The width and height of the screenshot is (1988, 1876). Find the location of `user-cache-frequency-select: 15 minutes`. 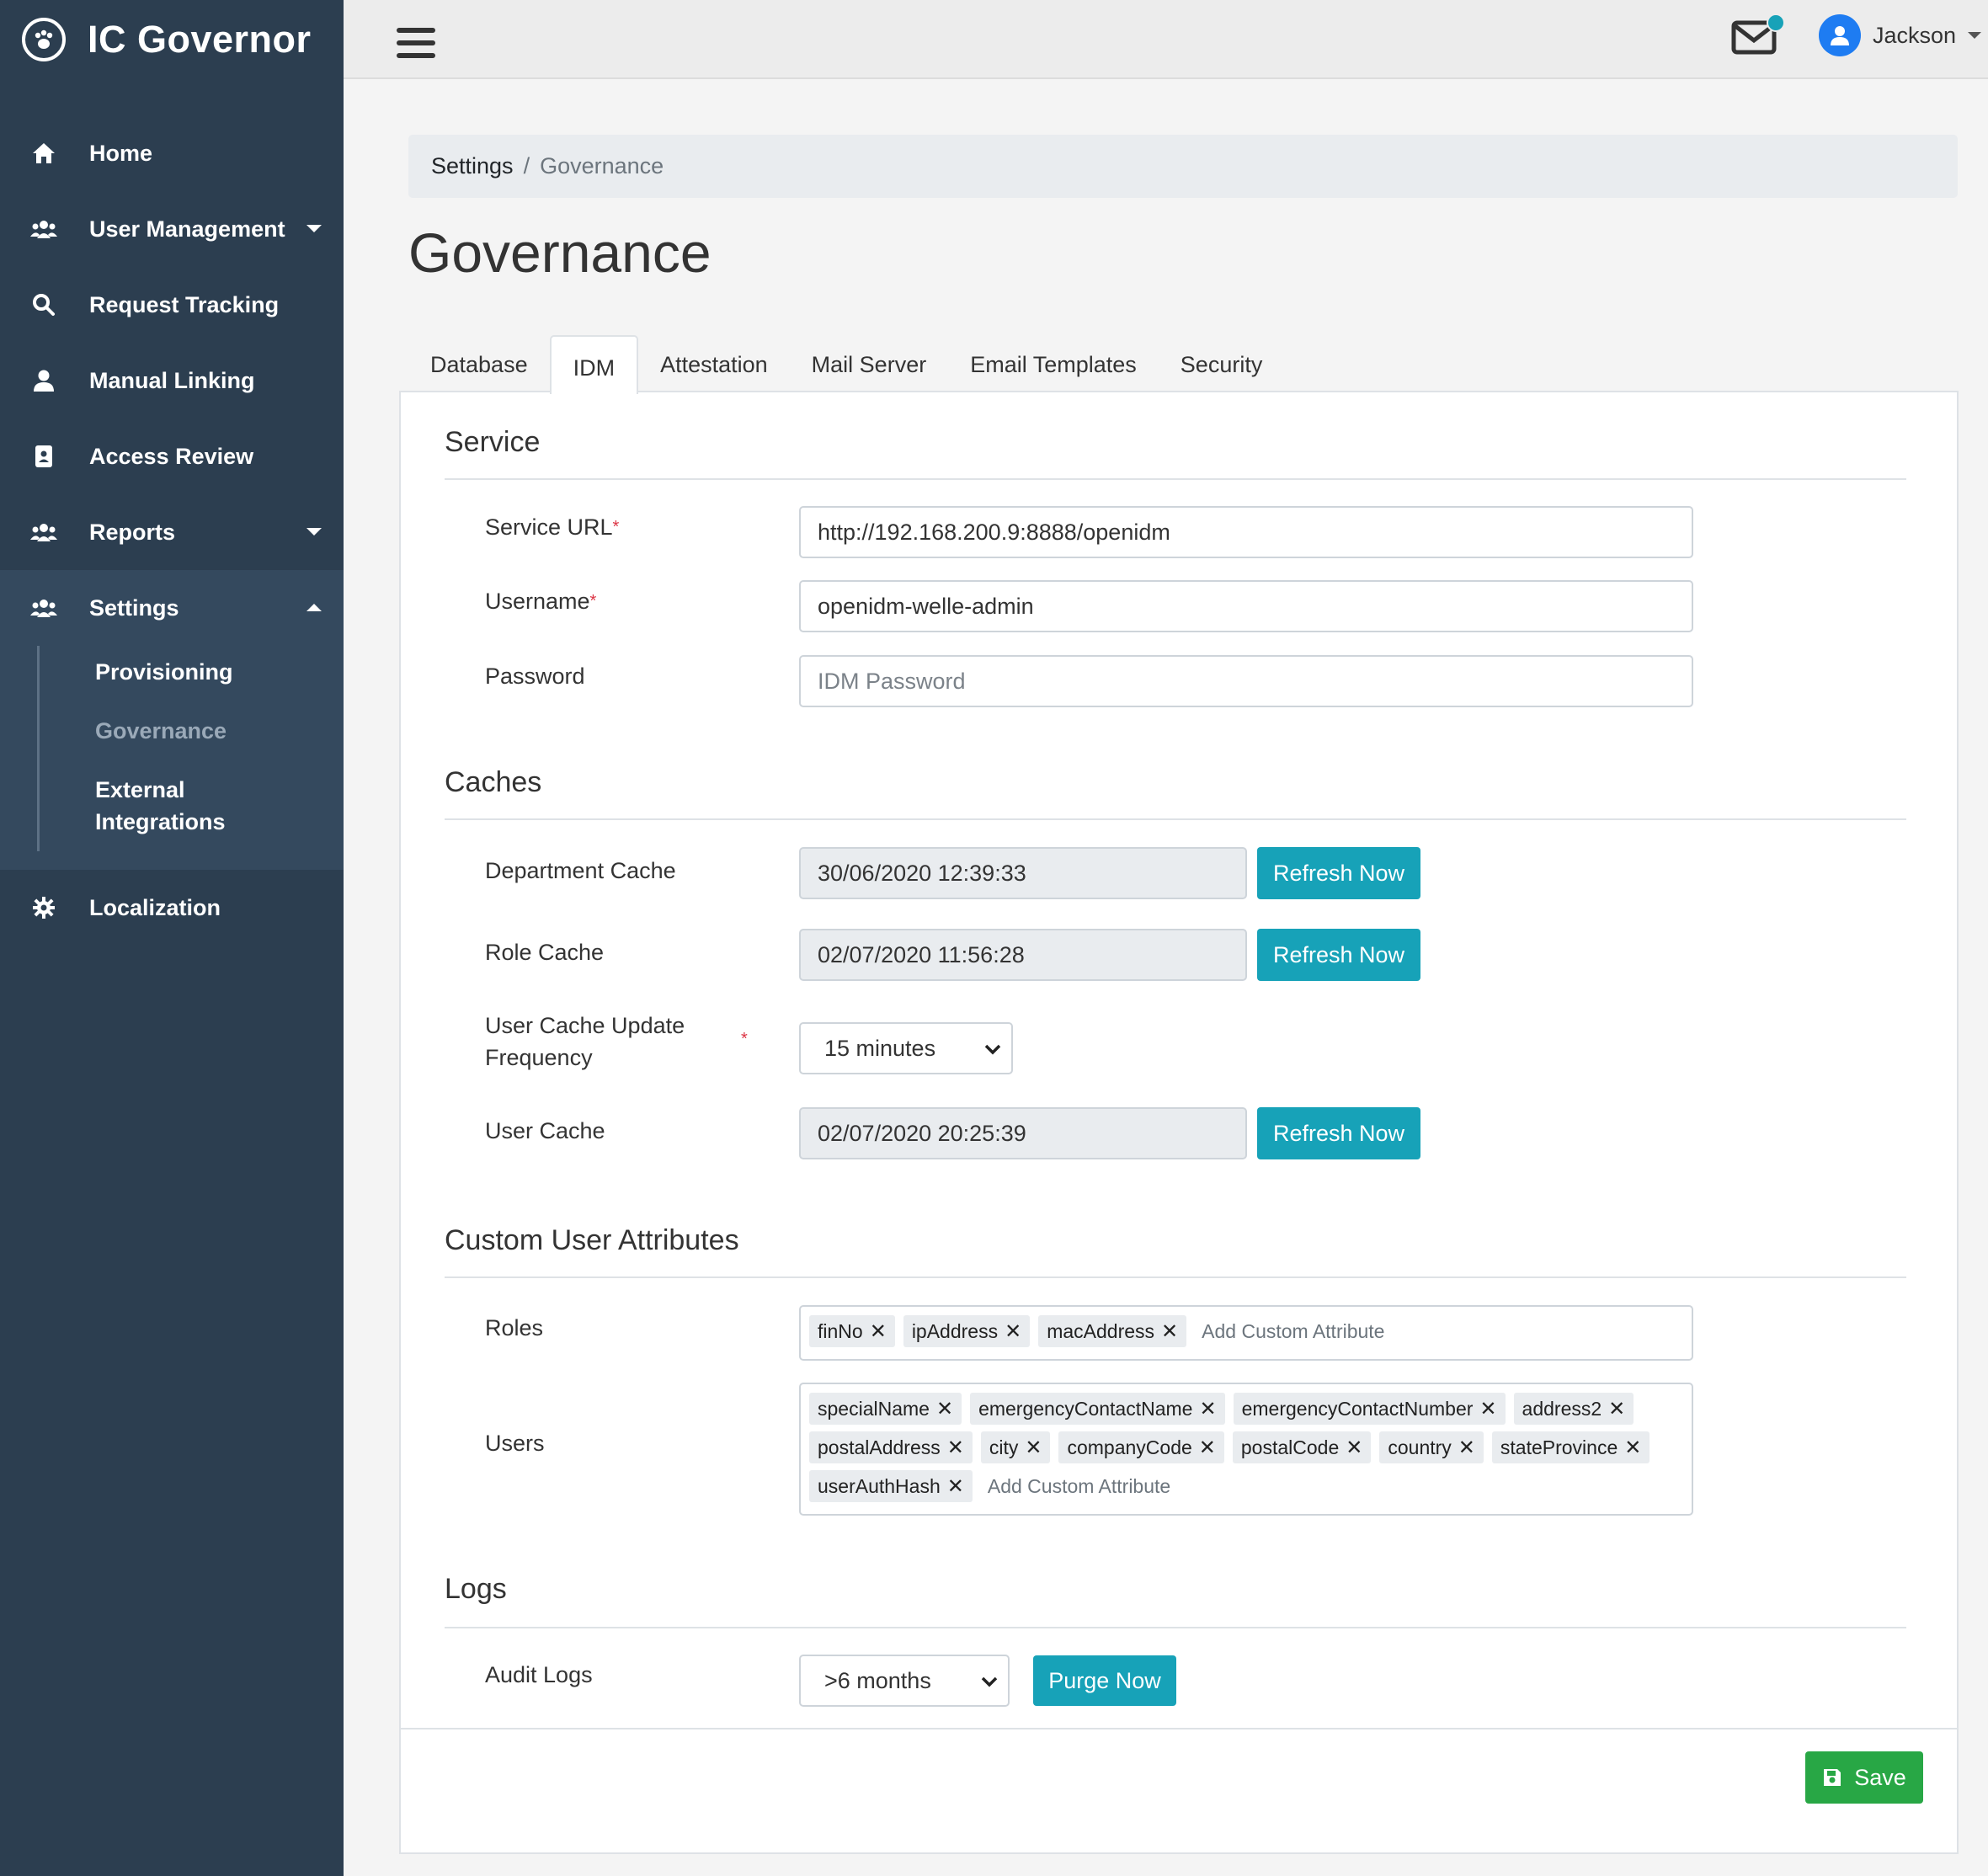

user-cache-frequency-select: 15 minutes is located at coordinates (906, 1048).